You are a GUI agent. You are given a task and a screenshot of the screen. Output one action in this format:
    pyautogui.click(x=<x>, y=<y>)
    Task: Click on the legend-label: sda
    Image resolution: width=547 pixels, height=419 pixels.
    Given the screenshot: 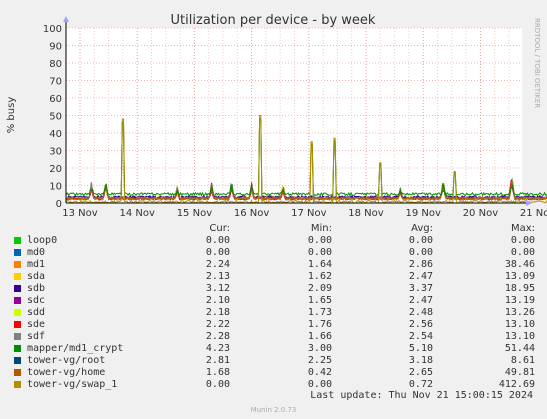 What is the action you would take?
    pyautogui.click(x=36, y=276)
    